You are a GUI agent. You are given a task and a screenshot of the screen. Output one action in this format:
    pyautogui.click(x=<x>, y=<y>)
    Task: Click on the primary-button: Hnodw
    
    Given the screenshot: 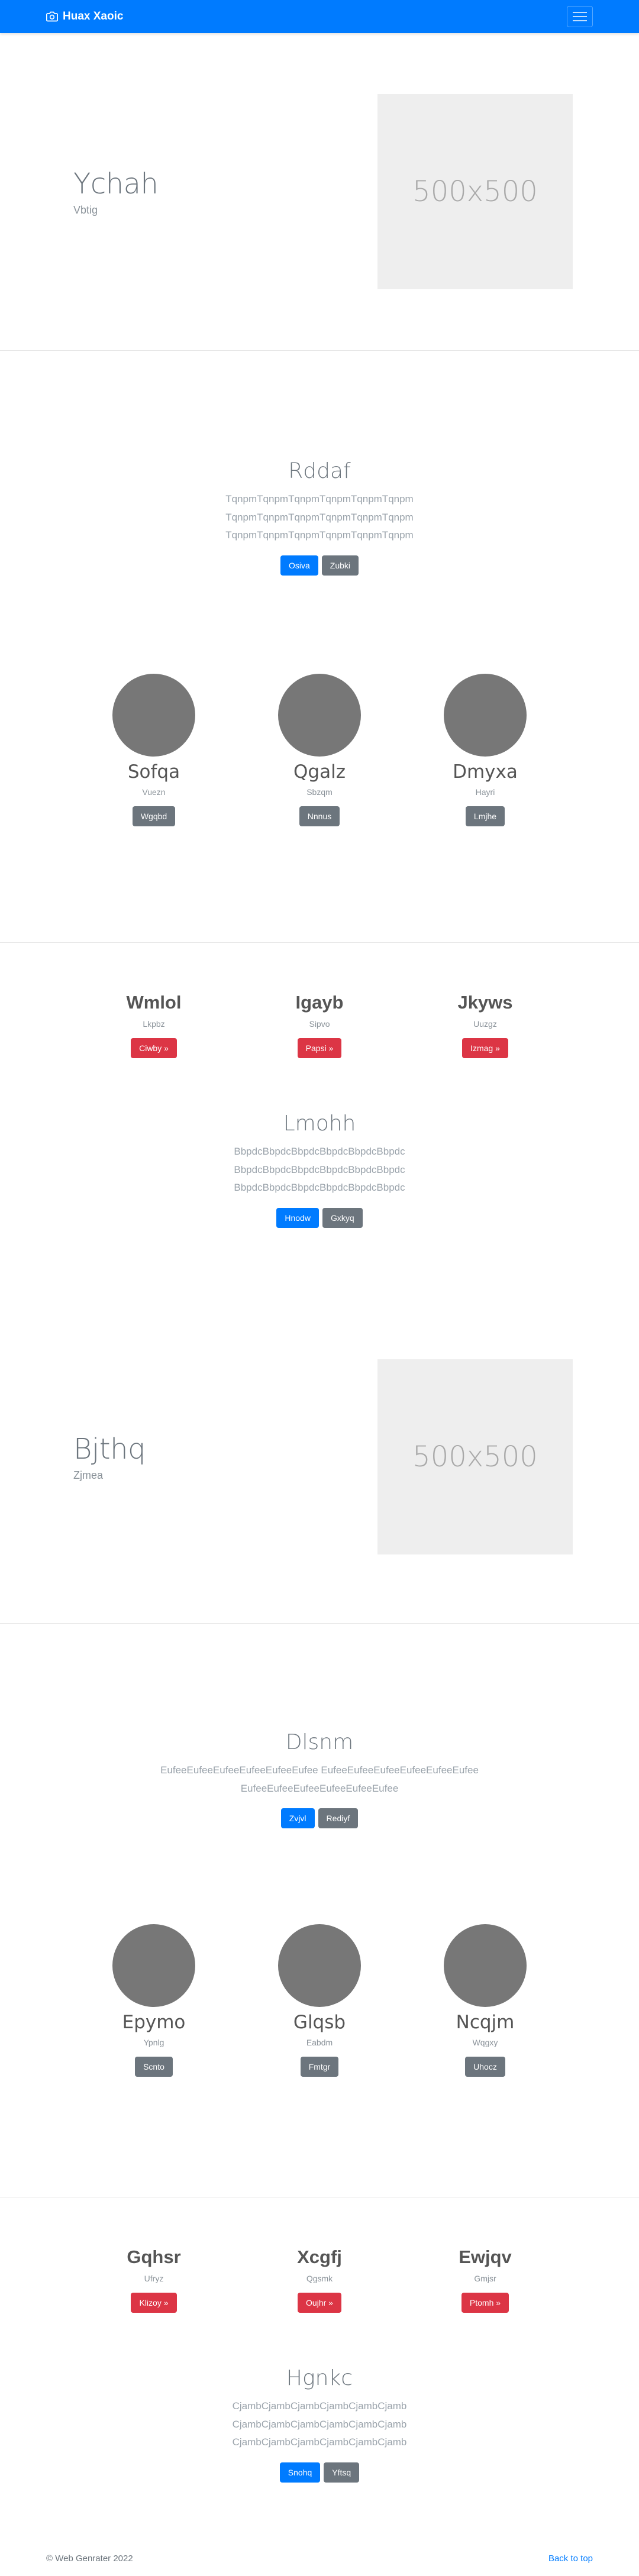 What is the action you would take?
    pyautogui.click(x=297, y=1217)
    